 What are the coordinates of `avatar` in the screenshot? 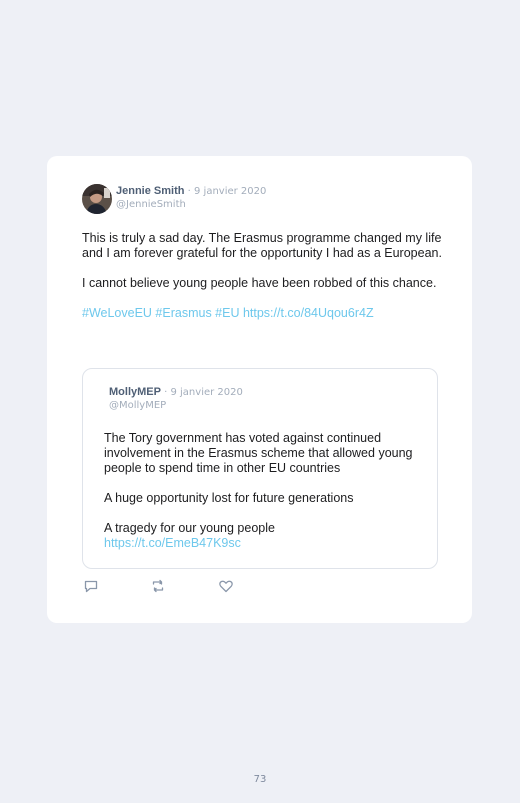 It's located at (97, 199).